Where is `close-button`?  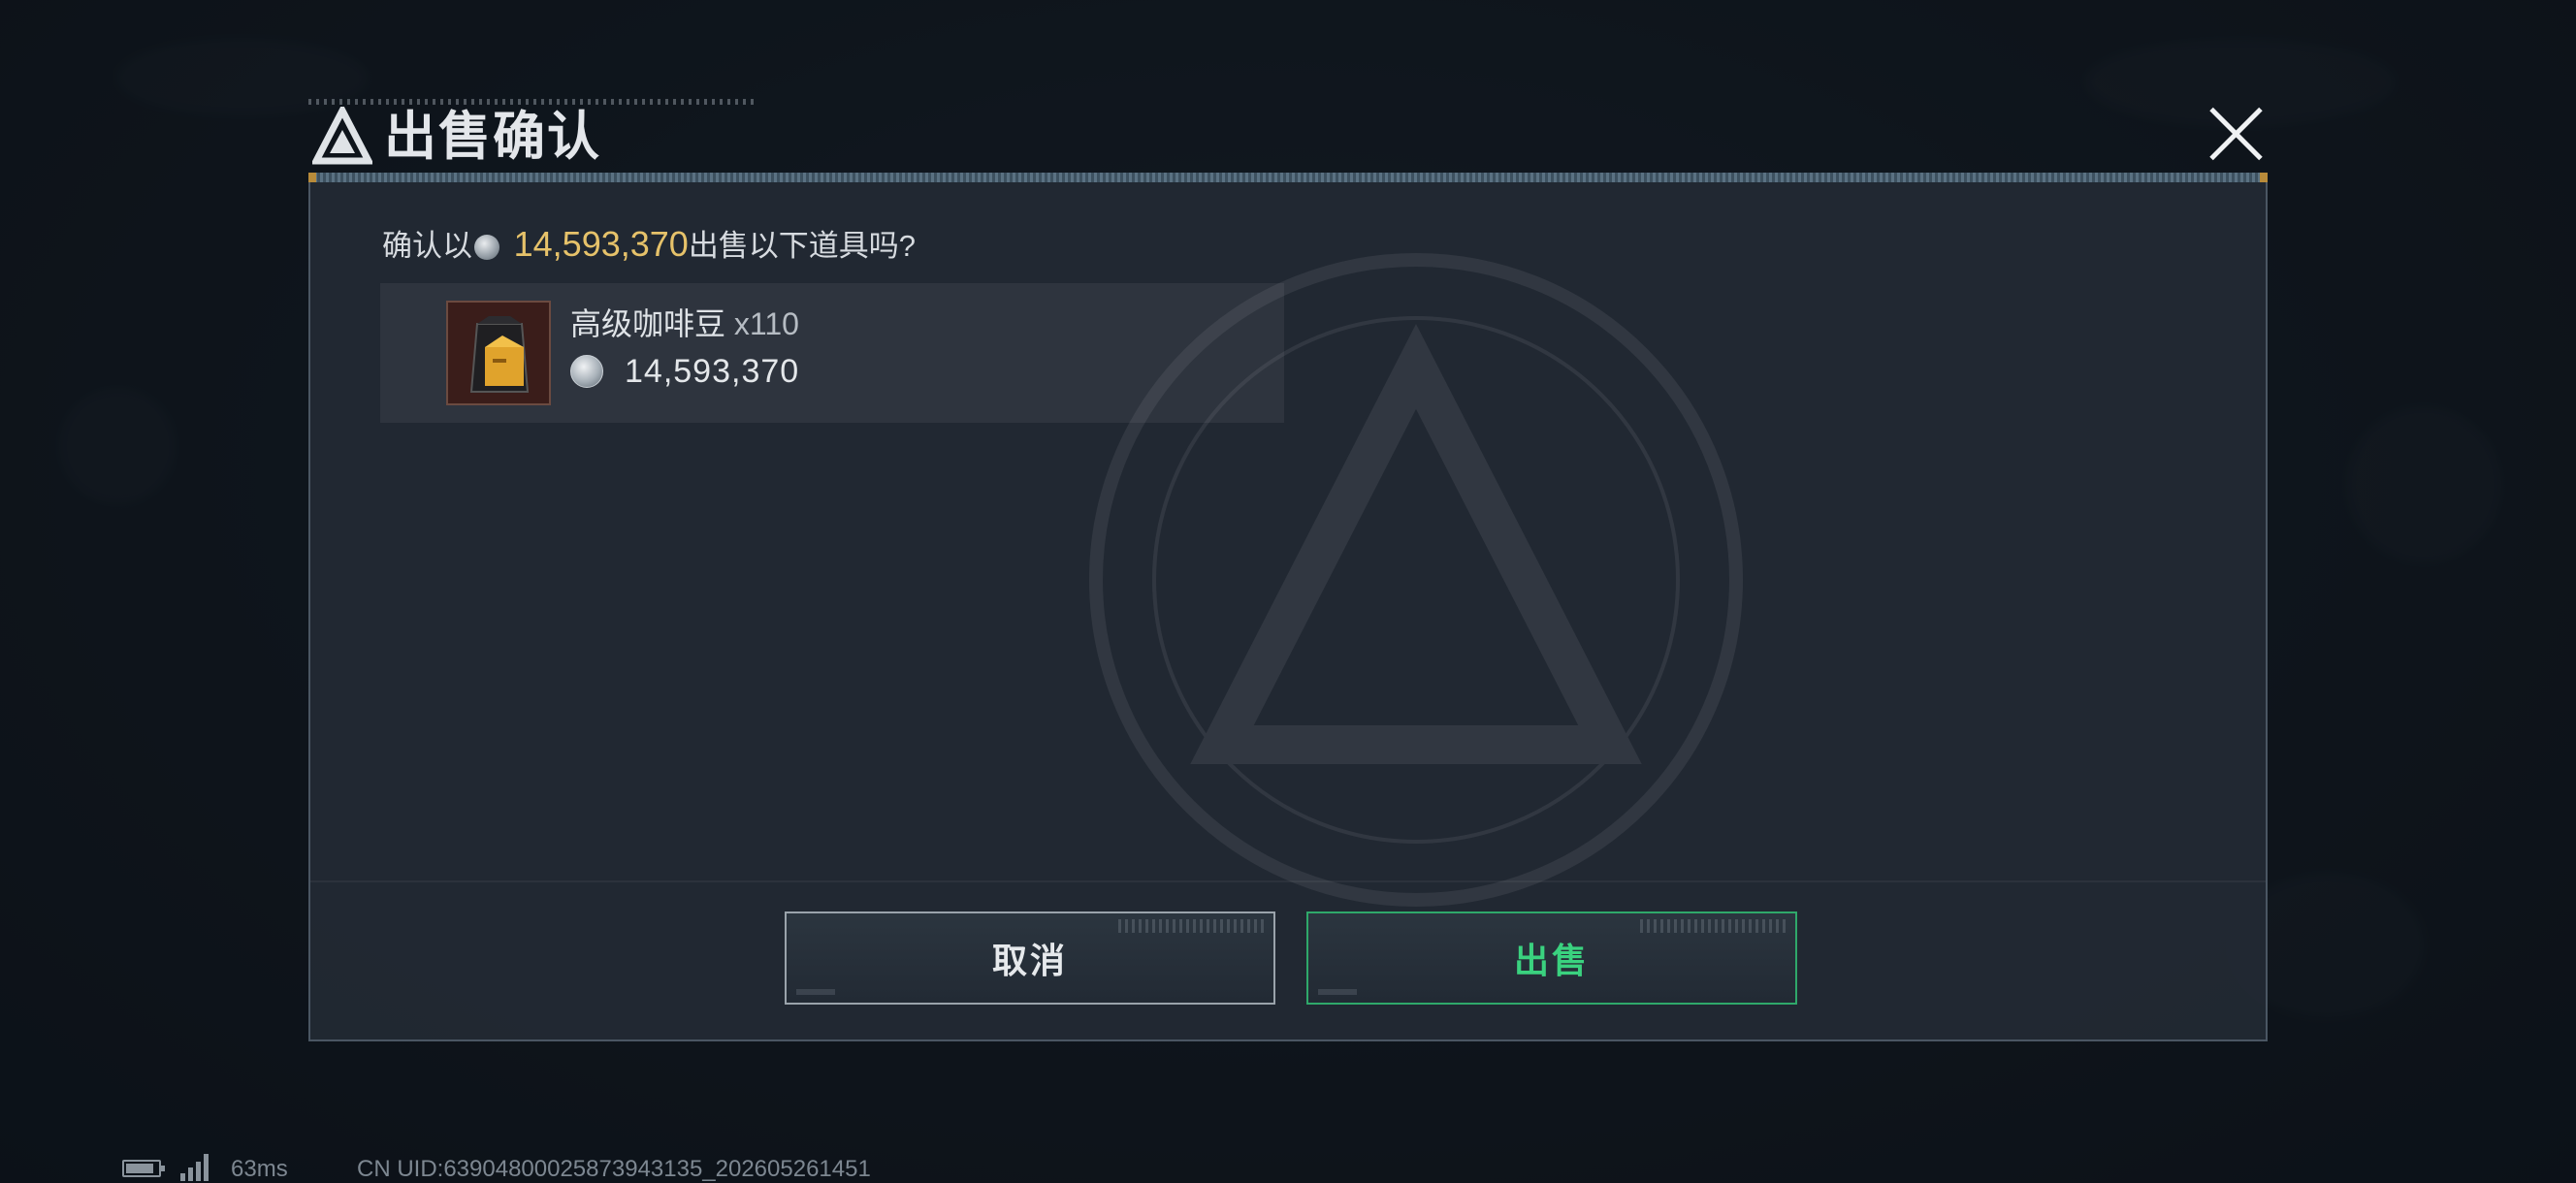
close-button is located at coordinates (2235, 134).